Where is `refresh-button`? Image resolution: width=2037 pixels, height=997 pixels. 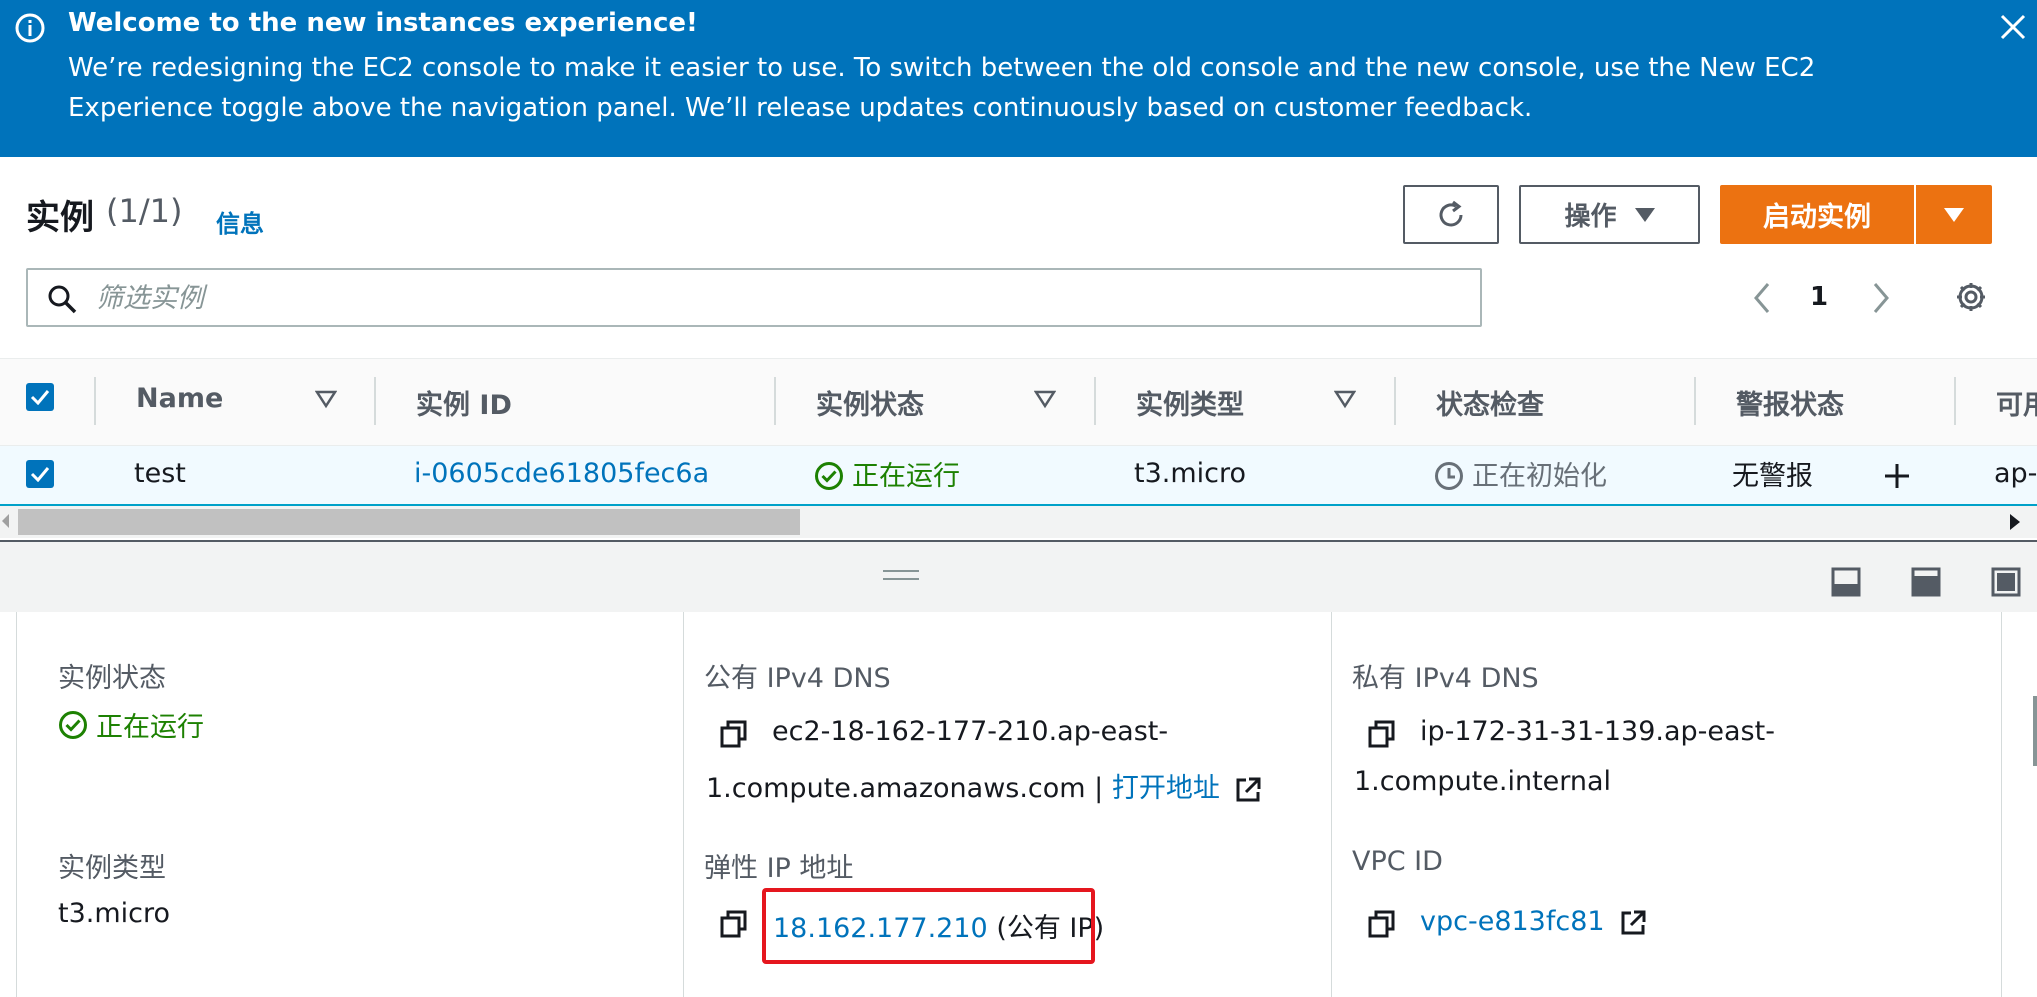 refresh-button is located at coordinates (1451, 214).